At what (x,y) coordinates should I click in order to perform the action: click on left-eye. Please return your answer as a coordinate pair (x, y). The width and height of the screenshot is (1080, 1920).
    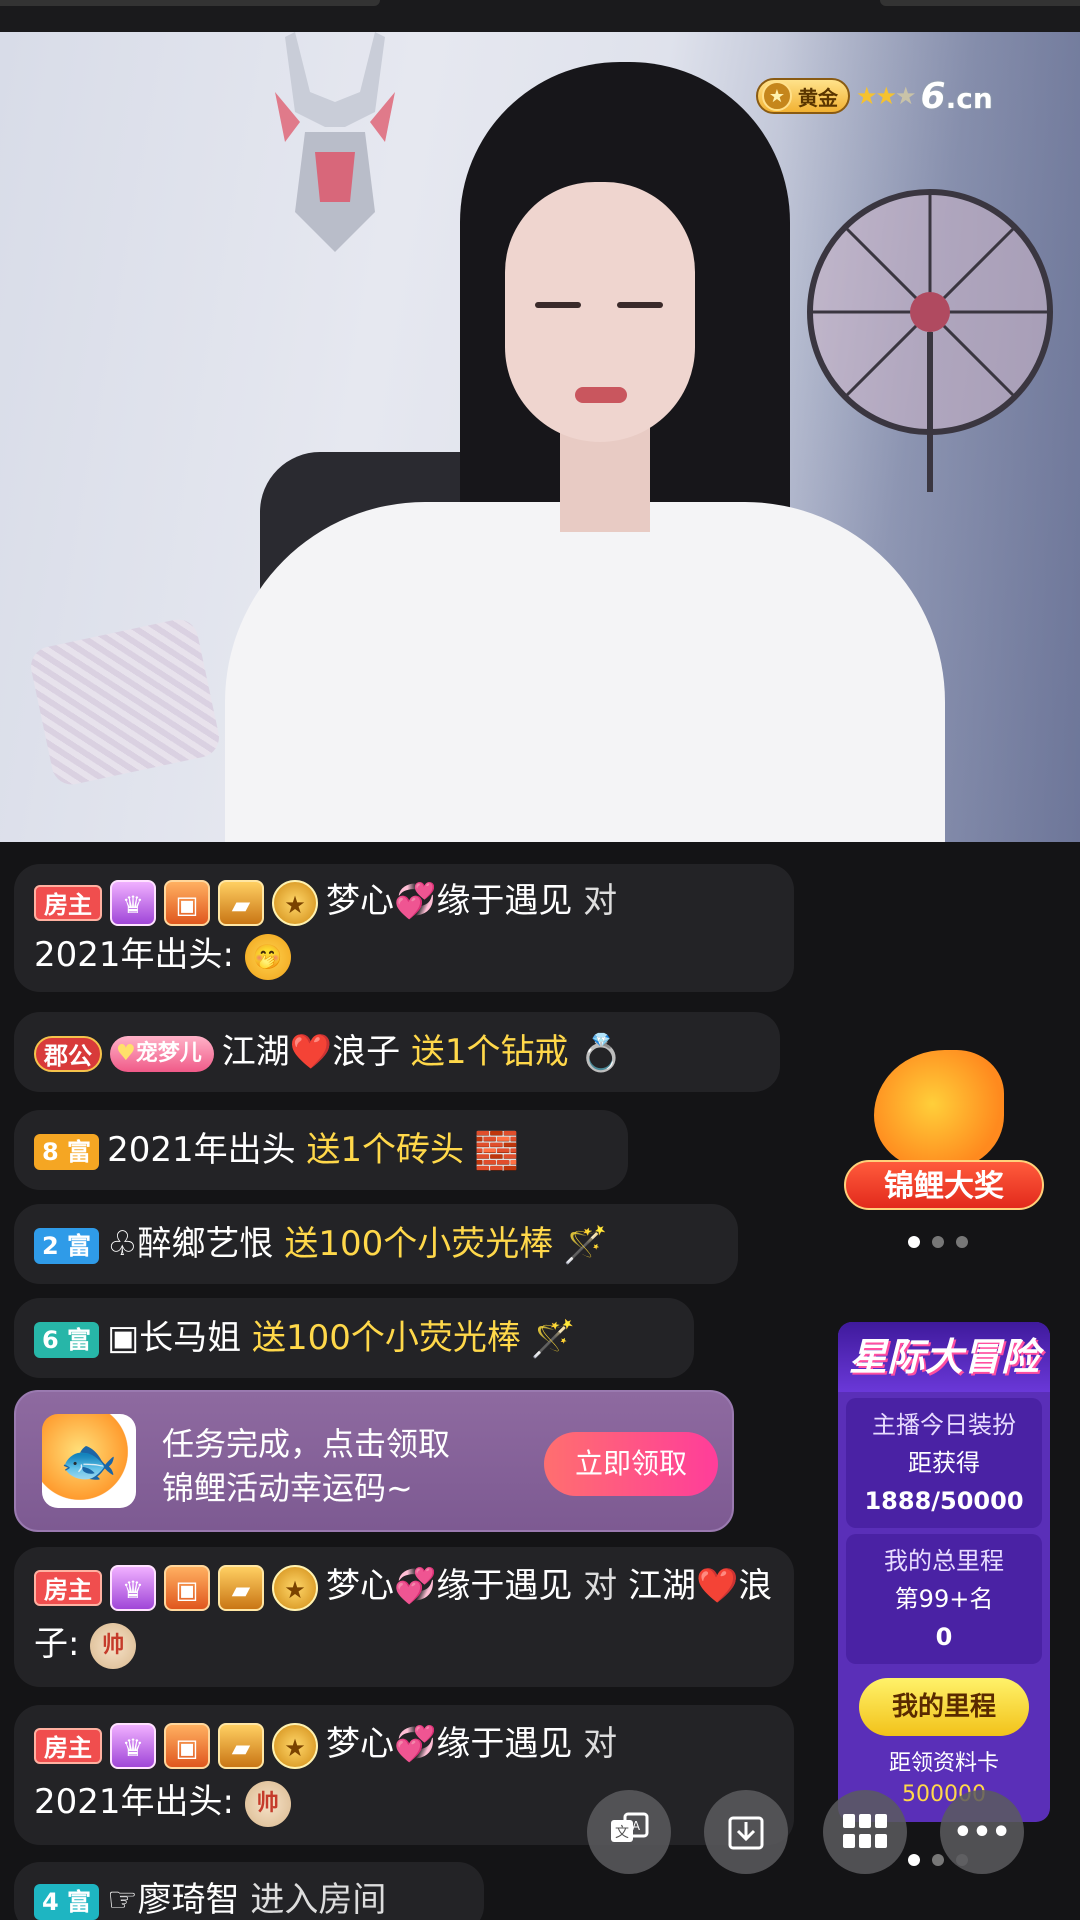
    Looking at the image, I should click on (558, 305).